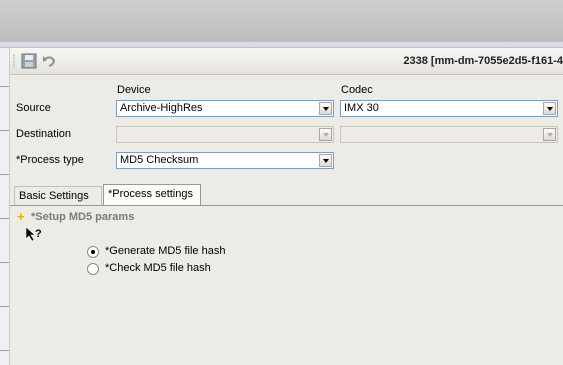 The width and height of the screenshot is (563, 365). I want to click on process-type-value: MD5 Checksum, so click(159, 160).